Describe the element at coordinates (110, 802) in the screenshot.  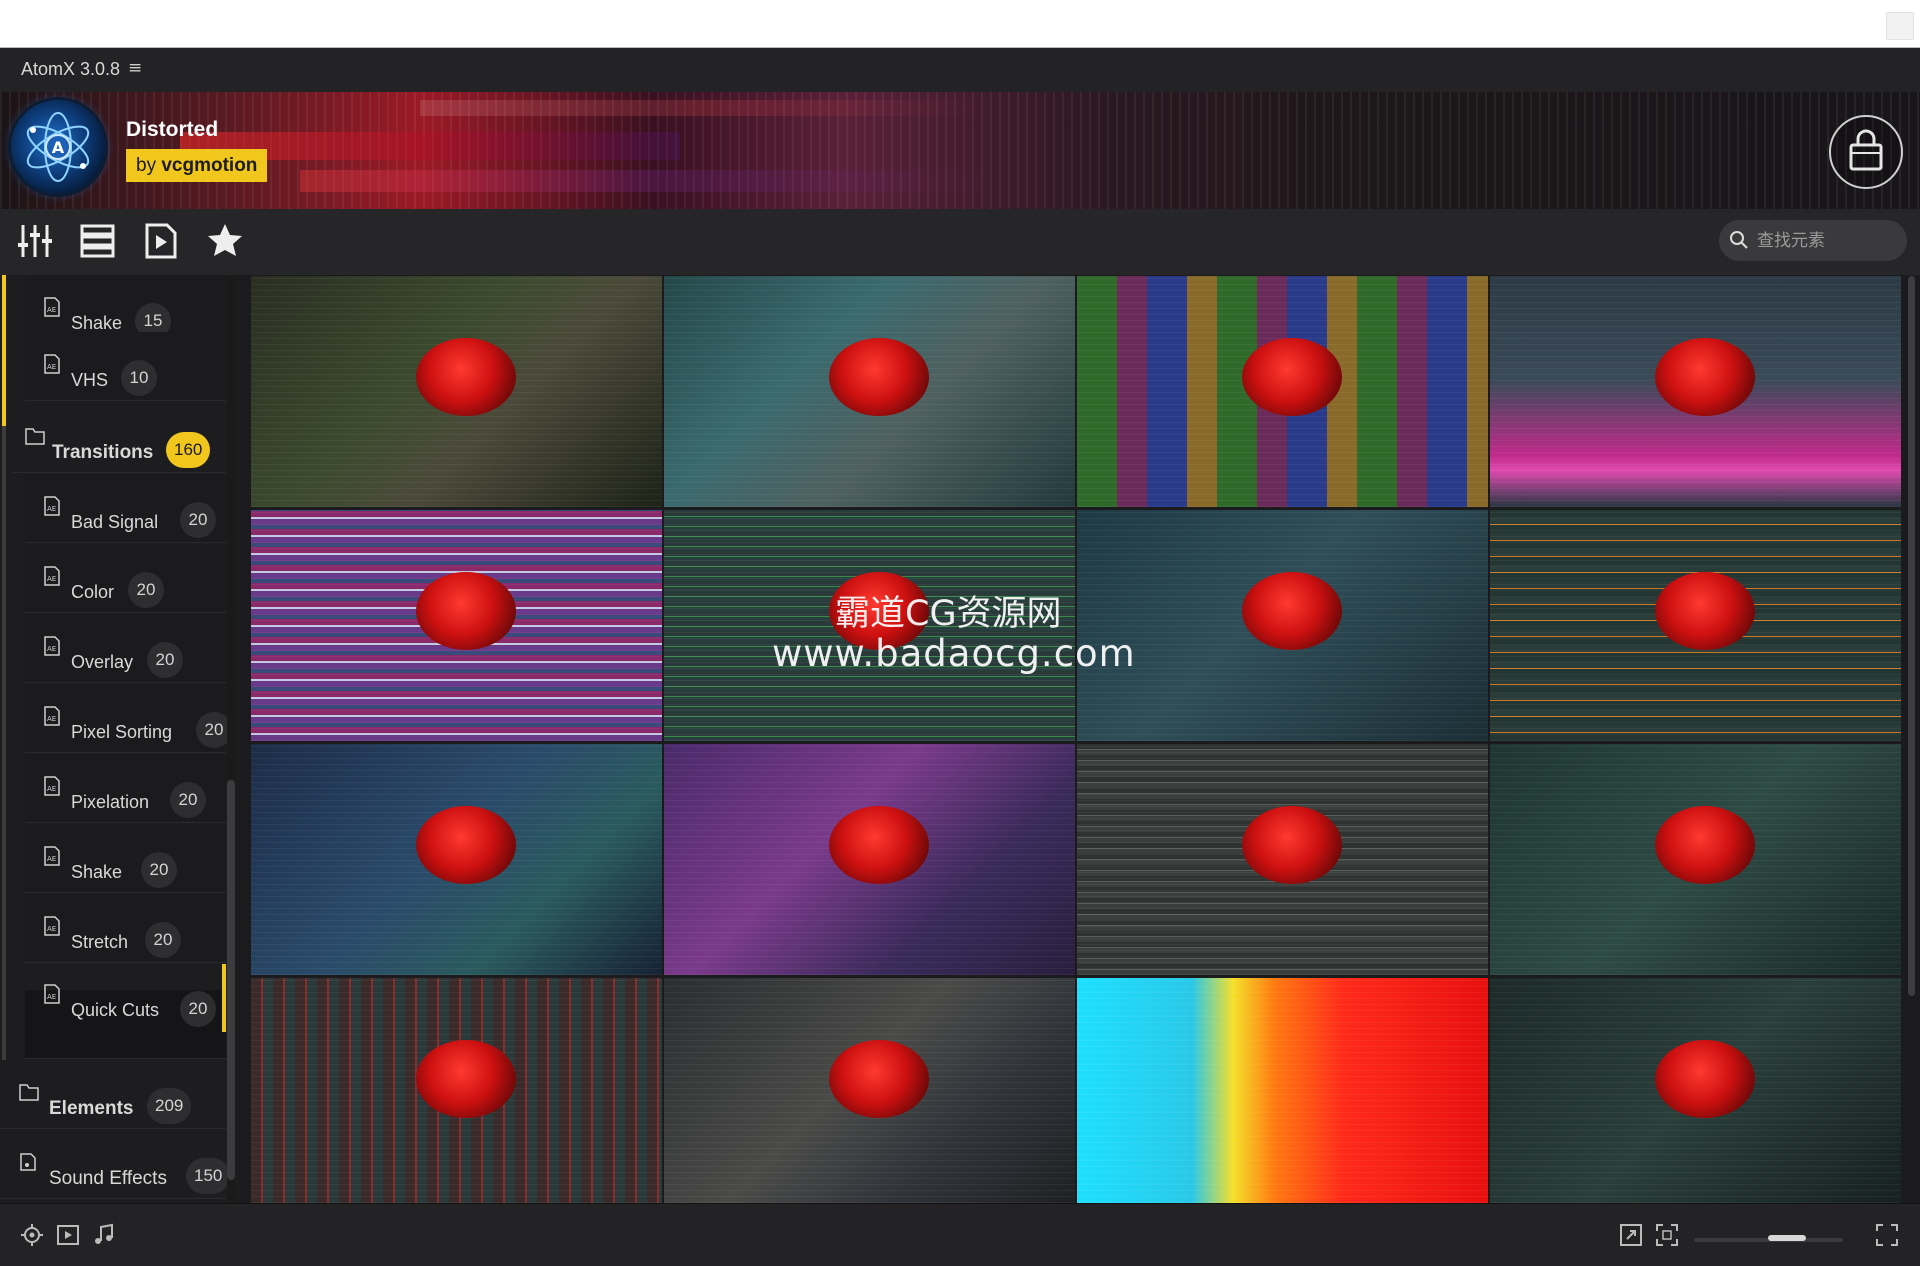
I see `sidebar-item-label: Pixelation` at that location.